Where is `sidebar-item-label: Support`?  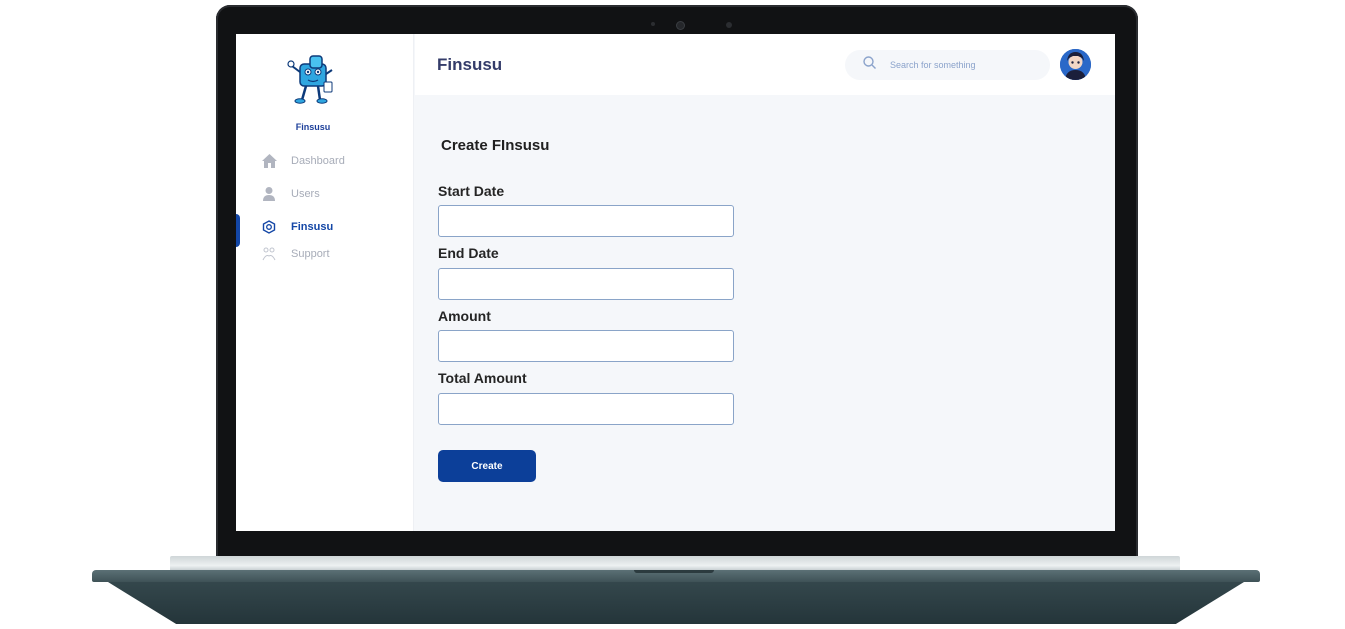
sidebar-item-label: Support is located at coordinates (310, 254).